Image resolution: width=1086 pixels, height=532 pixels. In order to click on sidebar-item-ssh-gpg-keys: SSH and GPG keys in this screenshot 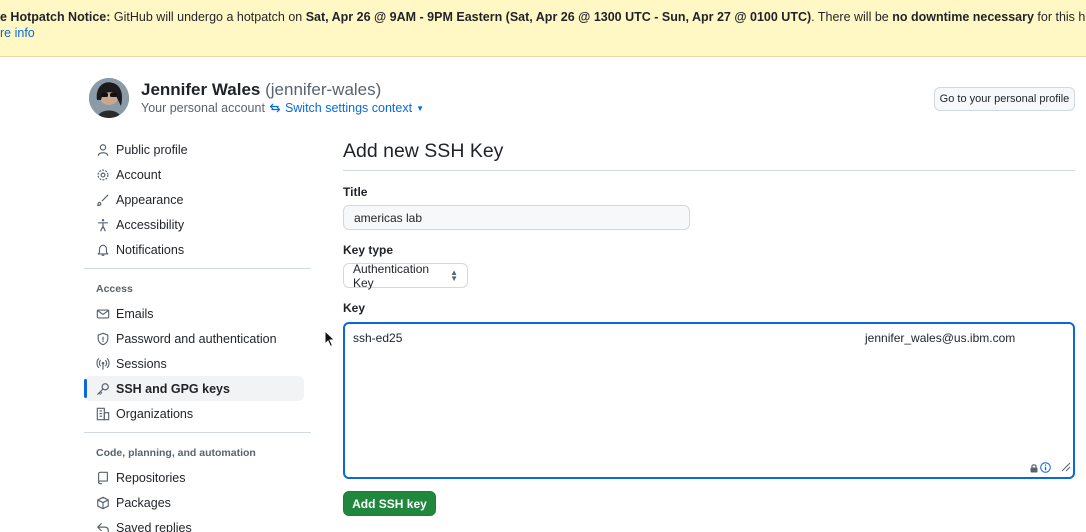, I will do `click(194, 388)`.